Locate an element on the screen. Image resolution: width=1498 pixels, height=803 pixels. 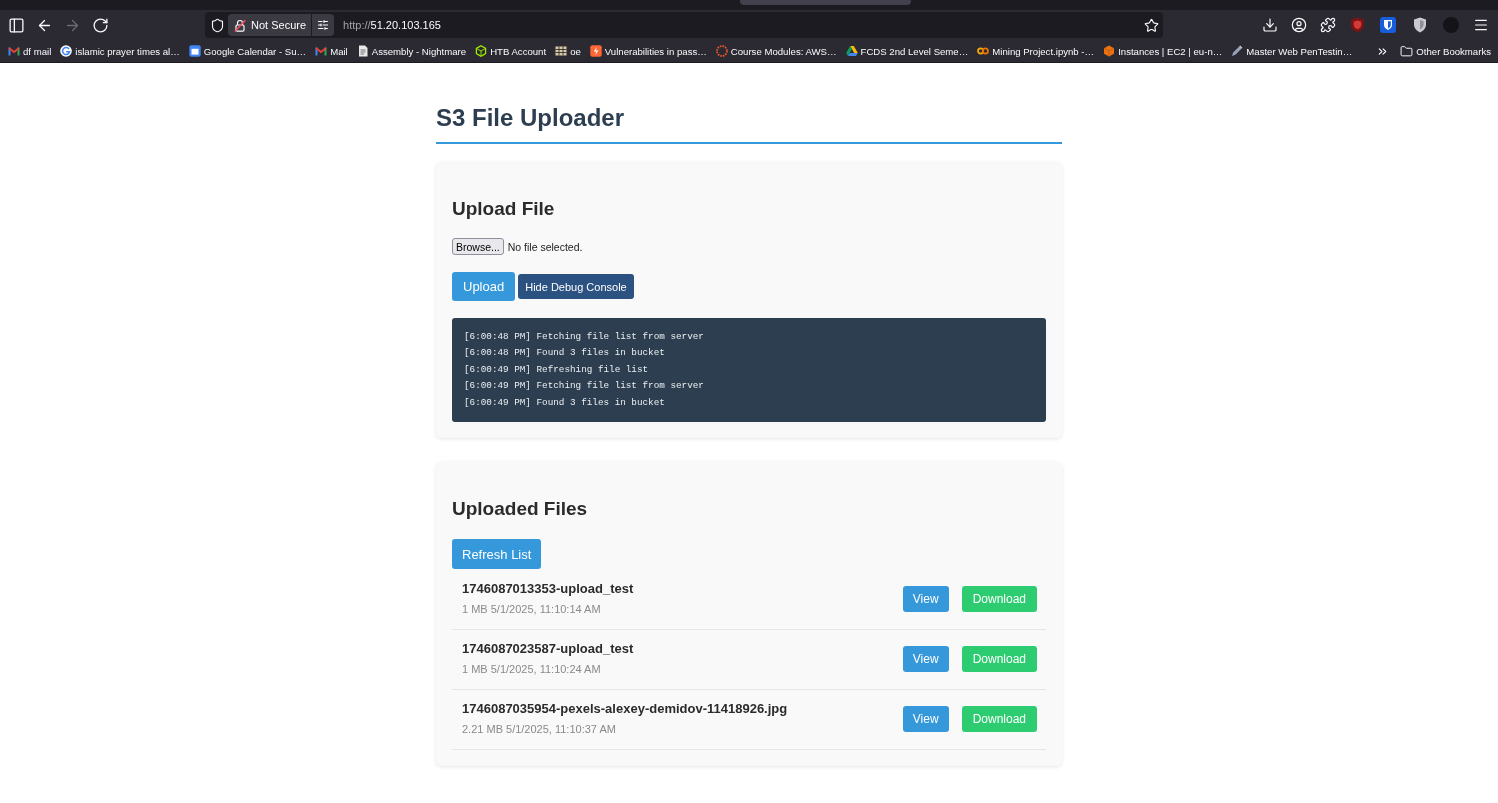
section-heading: Uploaded Files is located at coordinates (520, 509).